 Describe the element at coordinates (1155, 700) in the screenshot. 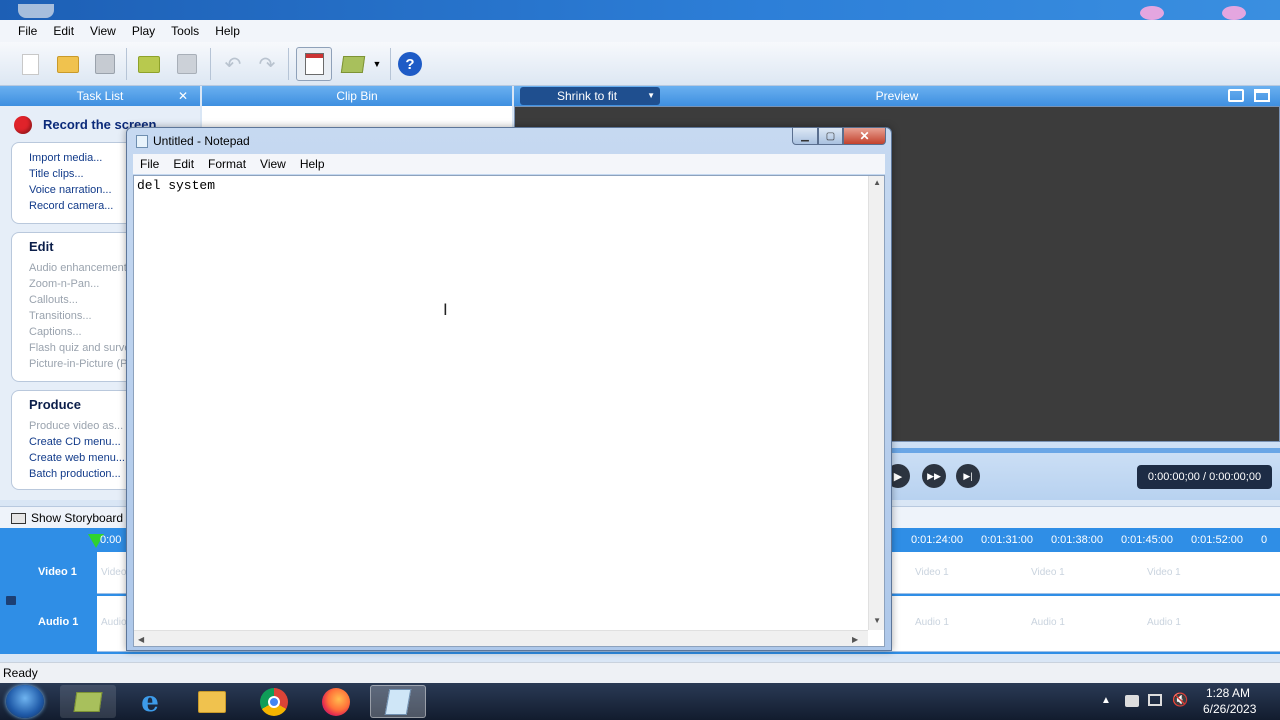

I see `network-icon` at that location.